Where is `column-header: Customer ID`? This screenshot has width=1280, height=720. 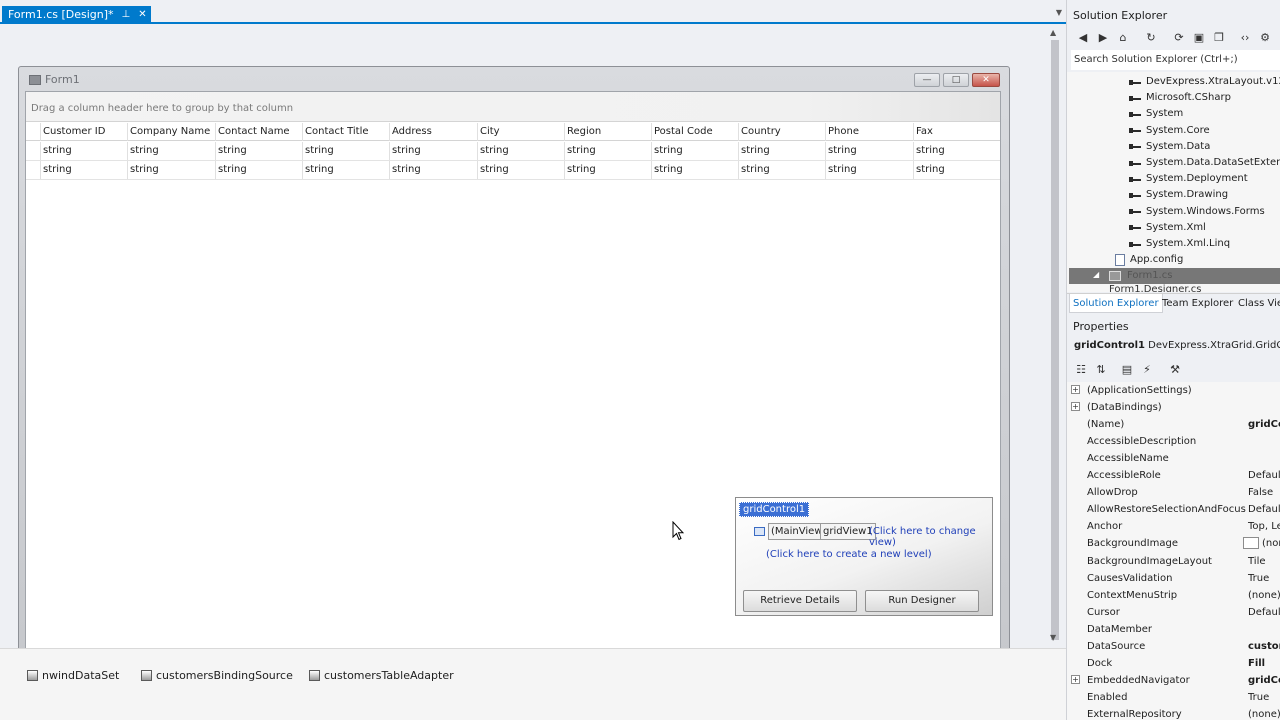 column-header: Customer ID is located at coordinates (83, 132).